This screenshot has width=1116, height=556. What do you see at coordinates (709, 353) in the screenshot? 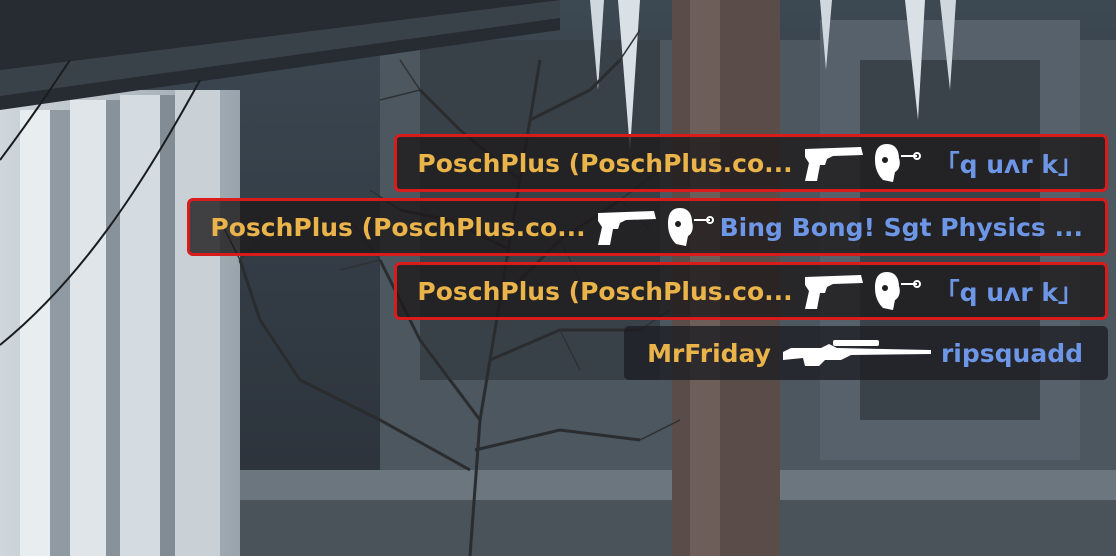
I see `attacker-name: MrFriday` at bounding box center [709, 353].